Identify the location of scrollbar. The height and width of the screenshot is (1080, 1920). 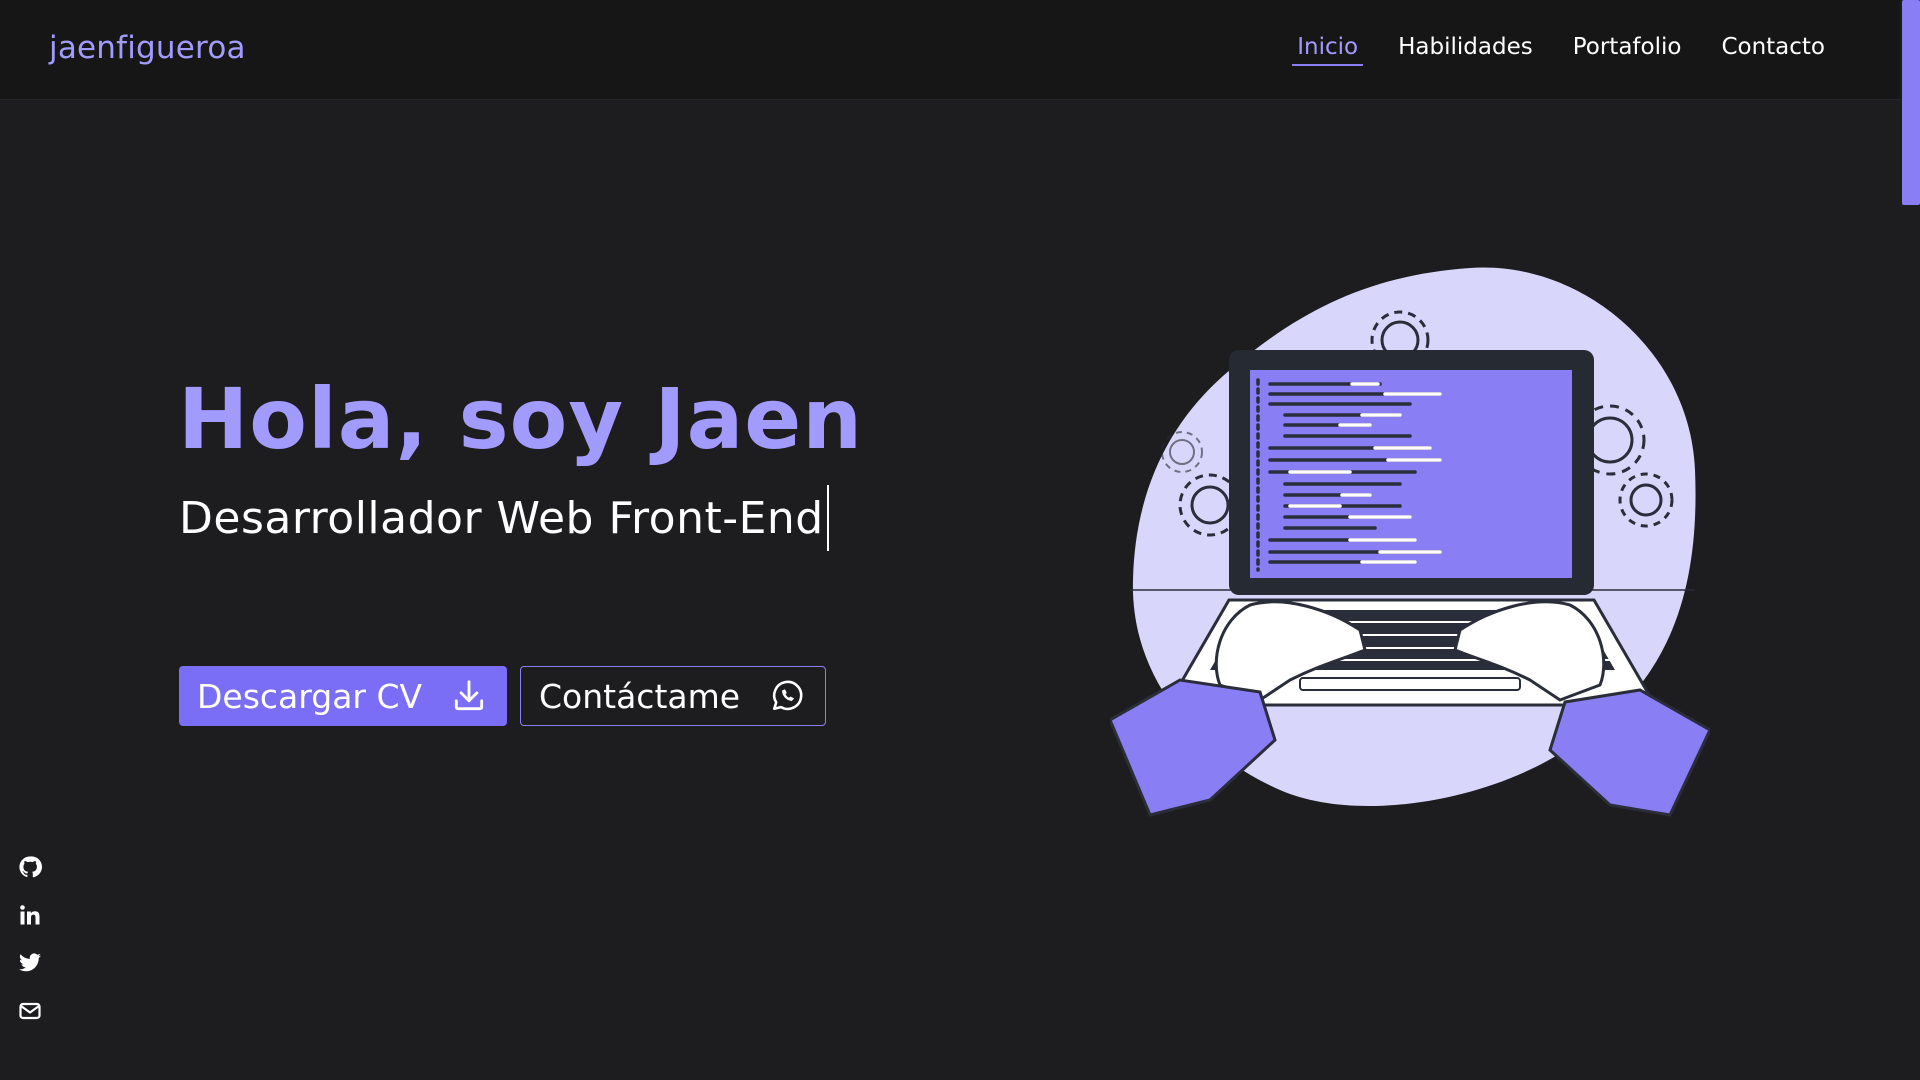
(1910, 540).